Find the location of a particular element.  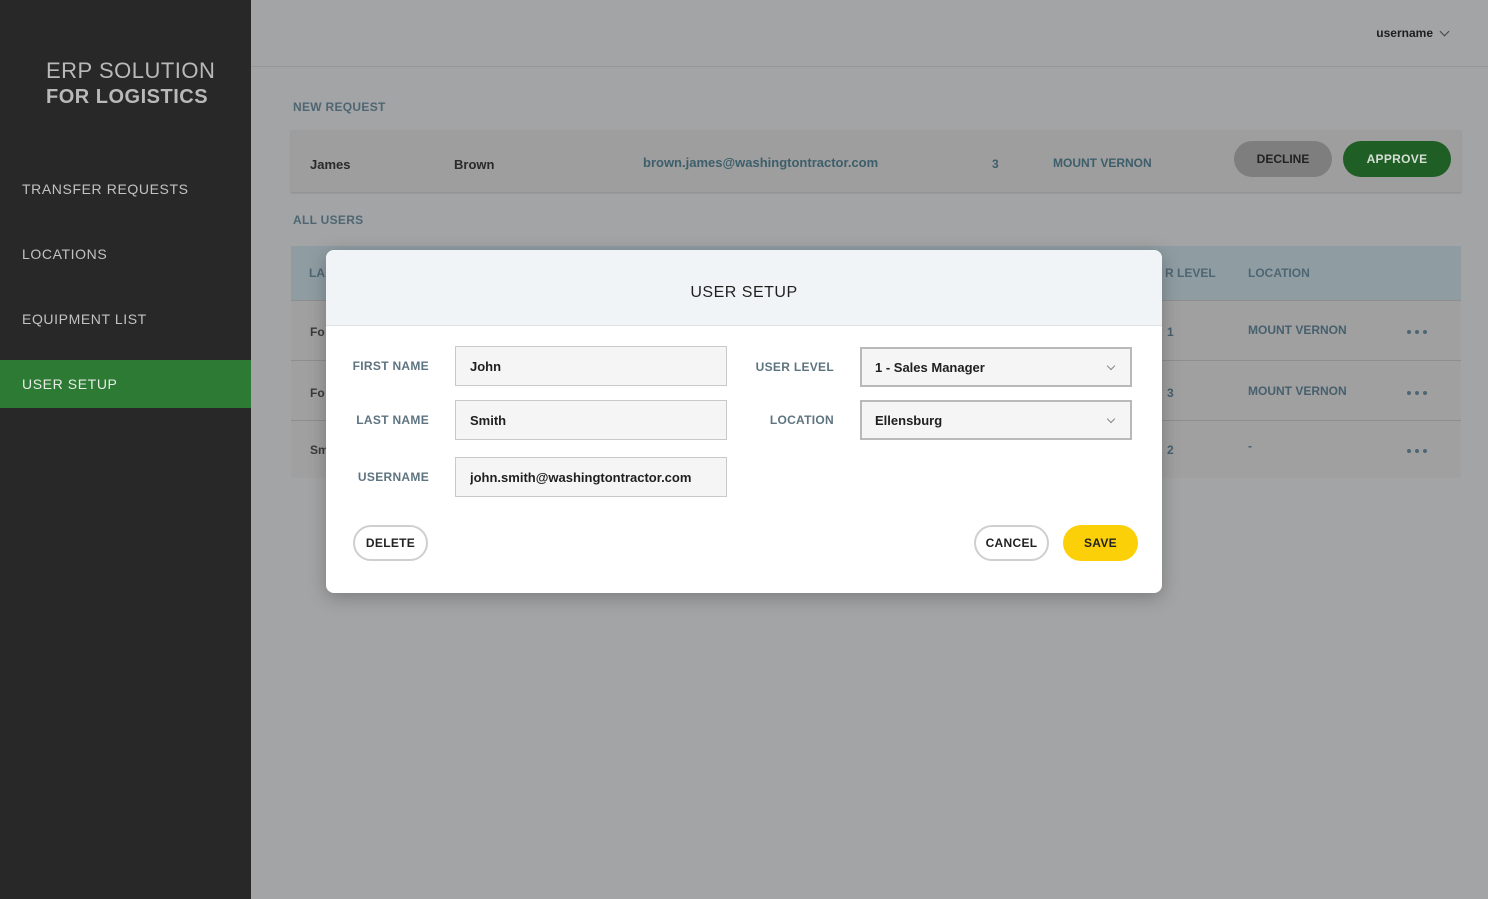

top-bar: username is located at coordinates (869, 33).